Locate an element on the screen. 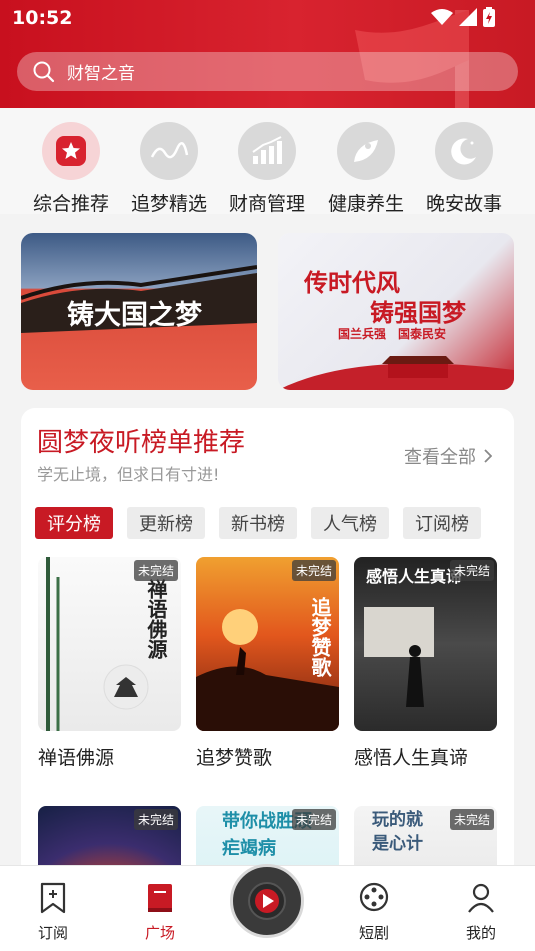 The width and height of the screenshot is (535, 951). signal-icon is located at coordinates (468, 17).